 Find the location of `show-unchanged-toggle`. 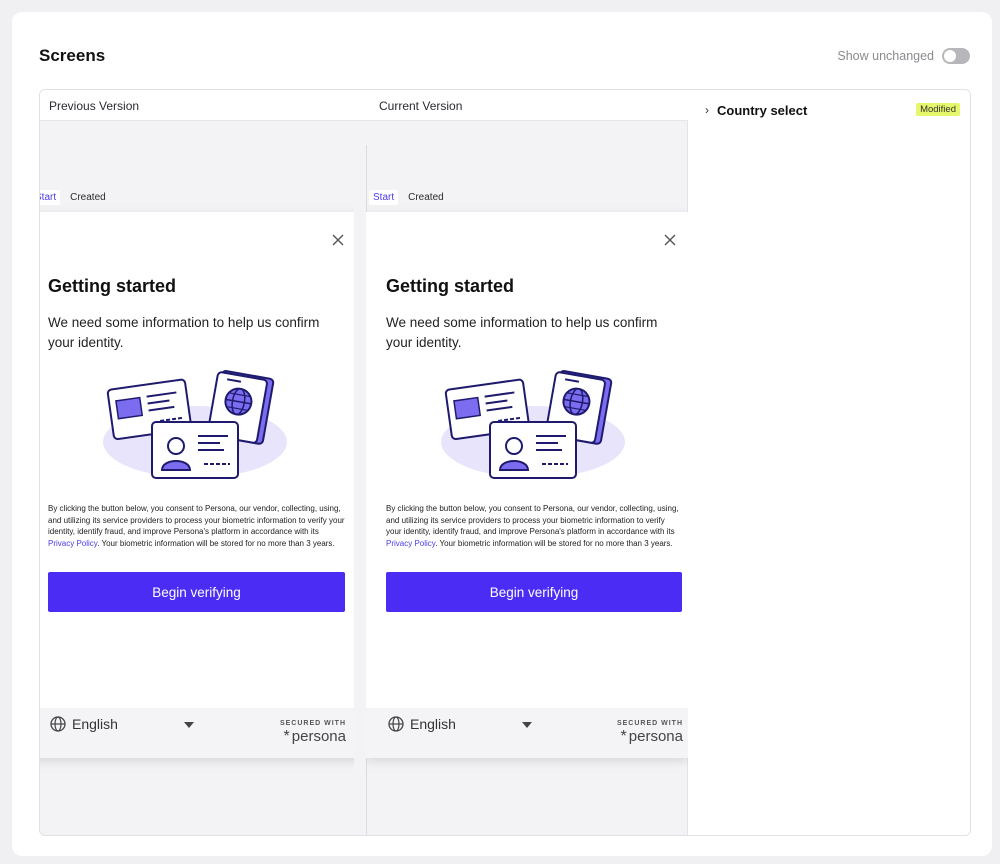

show-unchanged-toggle is located at coordinates (956, 56).